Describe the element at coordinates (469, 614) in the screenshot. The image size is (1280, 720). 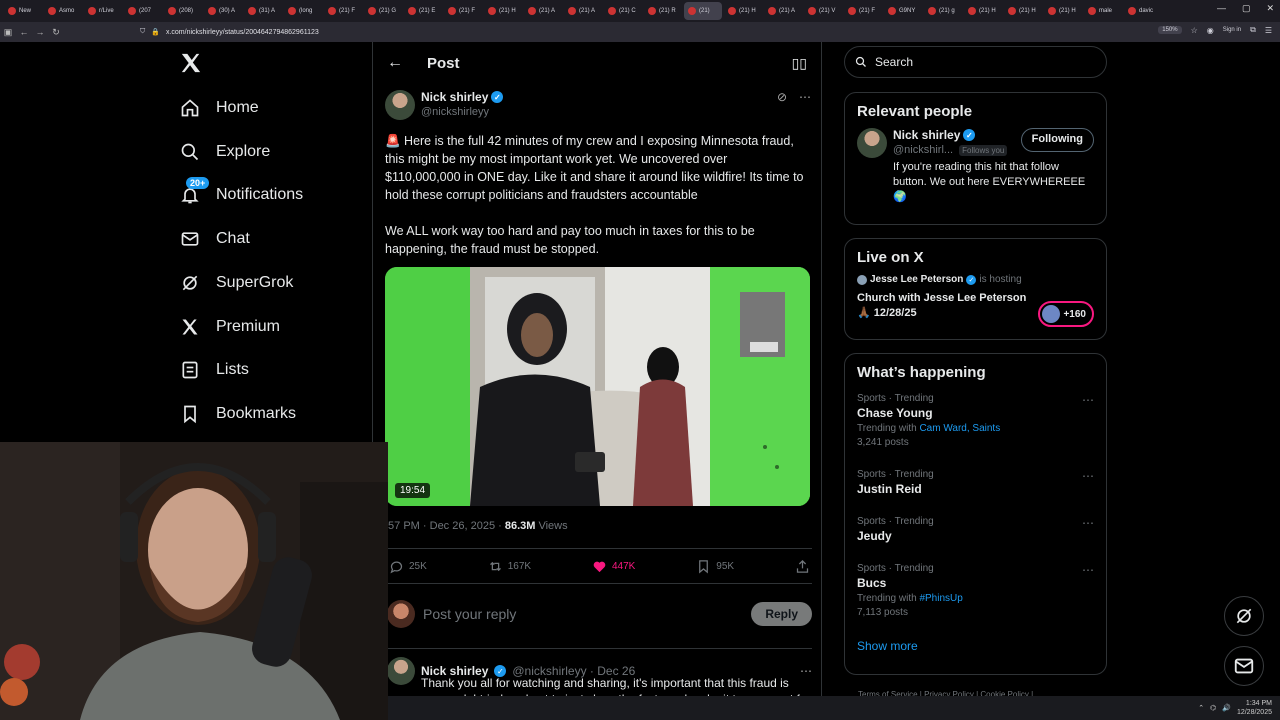
I see `reply-input: Post your reply` at that location.